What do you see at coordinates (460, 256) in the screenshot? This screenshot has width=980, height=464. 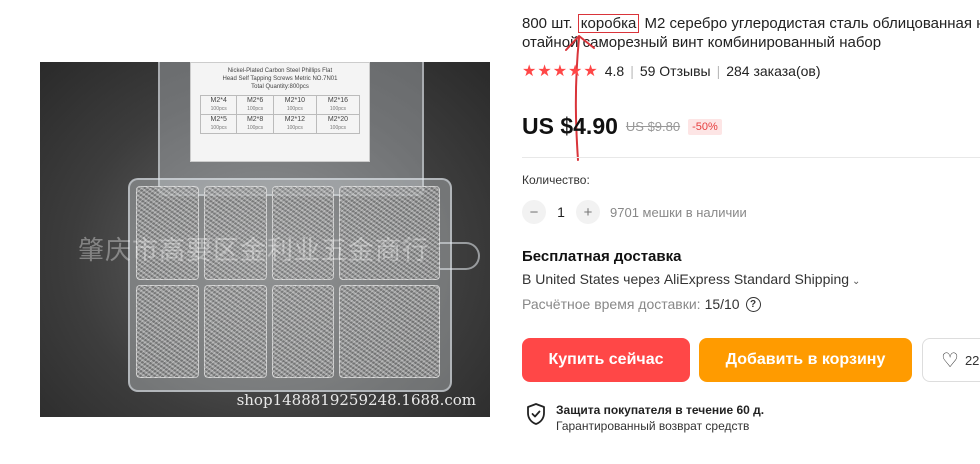 I see `box-latch` at bounding box center [460, 256].